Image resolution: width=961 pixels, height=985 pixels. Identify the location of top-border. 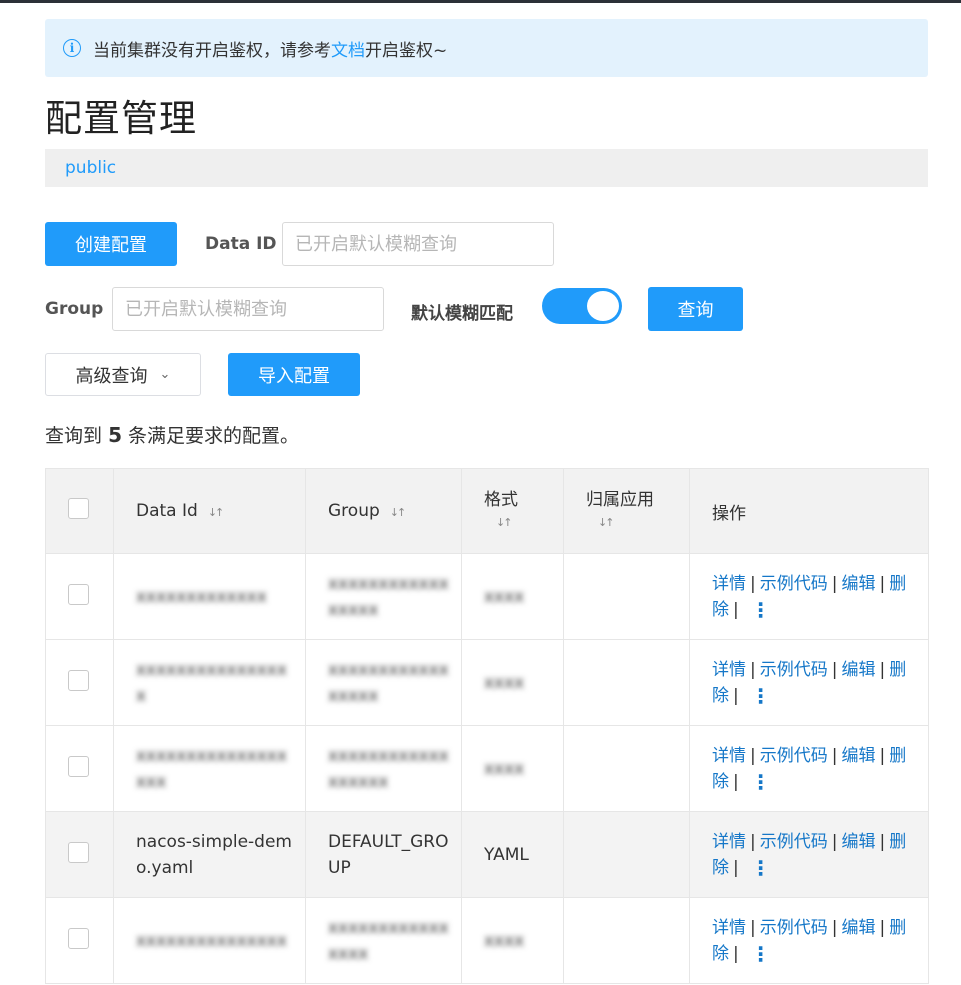
(480, 1).